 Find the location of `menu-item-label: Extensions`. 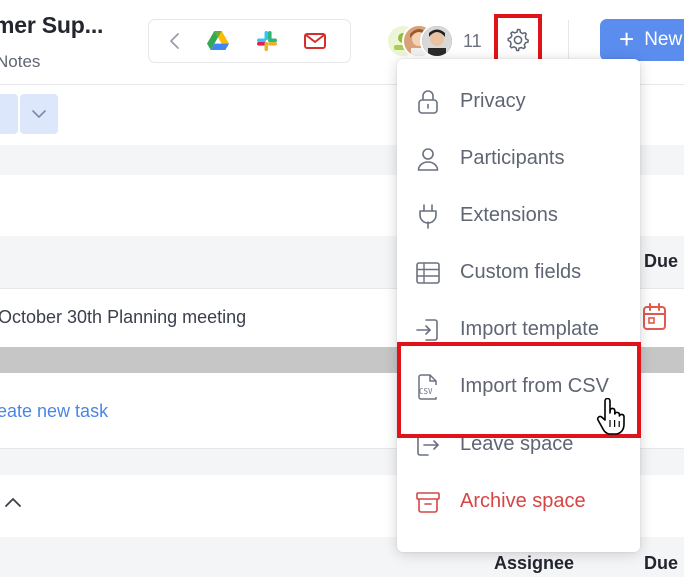

menu-item-label: Extensions is located at coordinates (509, 215).